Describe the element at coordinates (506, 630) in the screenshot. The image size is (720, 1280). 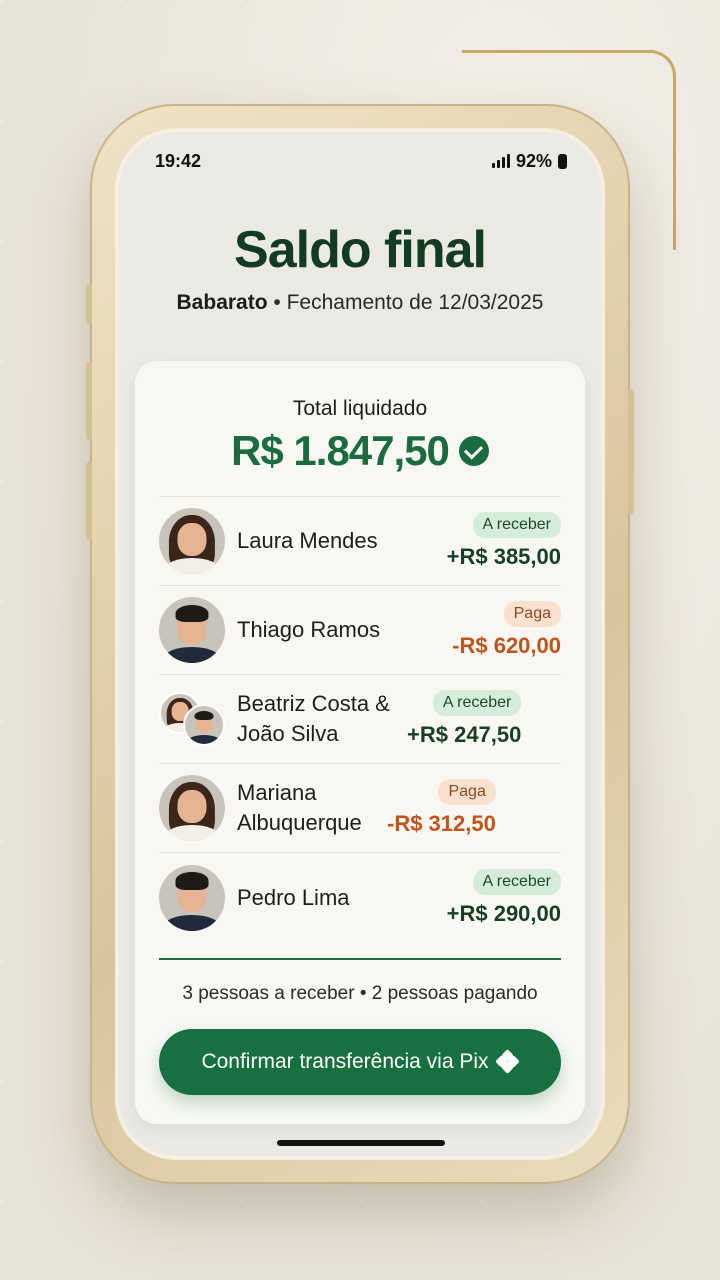
I see `person-balance: Paga -R$ 620,00` at that location.